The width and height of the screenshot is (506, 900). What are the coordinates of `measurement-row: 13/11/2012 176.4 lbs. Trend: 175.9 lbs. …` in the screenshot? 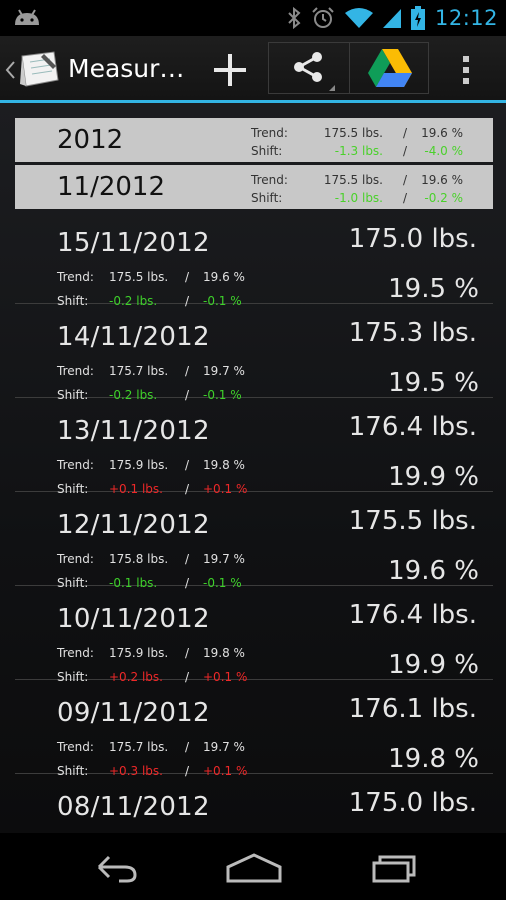 It's located at (254, 447).